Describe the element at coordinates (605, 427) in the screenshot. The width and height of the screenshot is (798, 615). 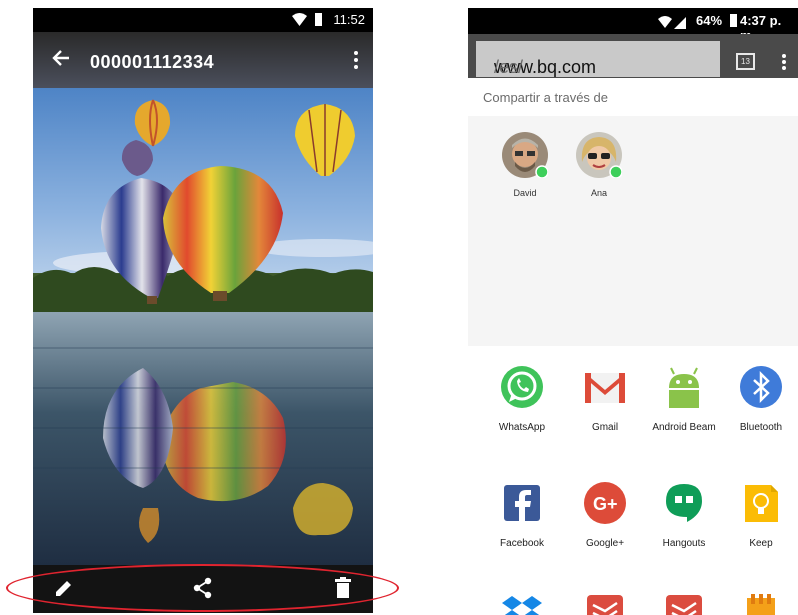
I see `app-label: Gmail` at that location.